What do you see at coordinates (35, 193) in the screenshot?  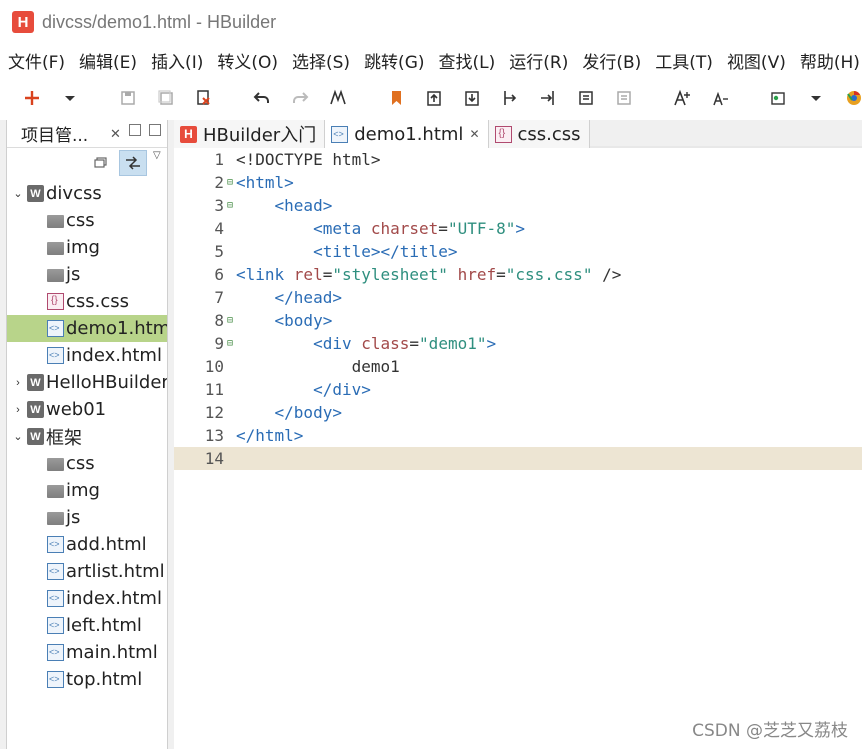 I see `project-icon: W` at bounding box center [35, 193].